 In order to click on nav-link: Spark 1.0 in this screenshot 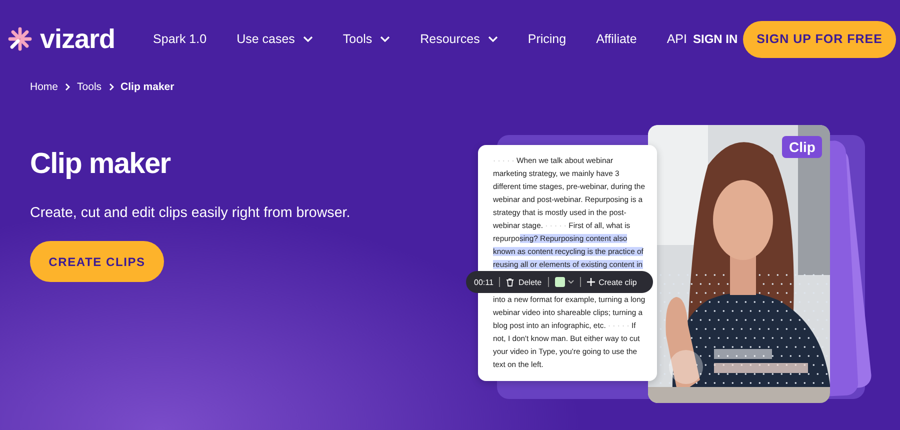, I will do `click(180, 39)`.